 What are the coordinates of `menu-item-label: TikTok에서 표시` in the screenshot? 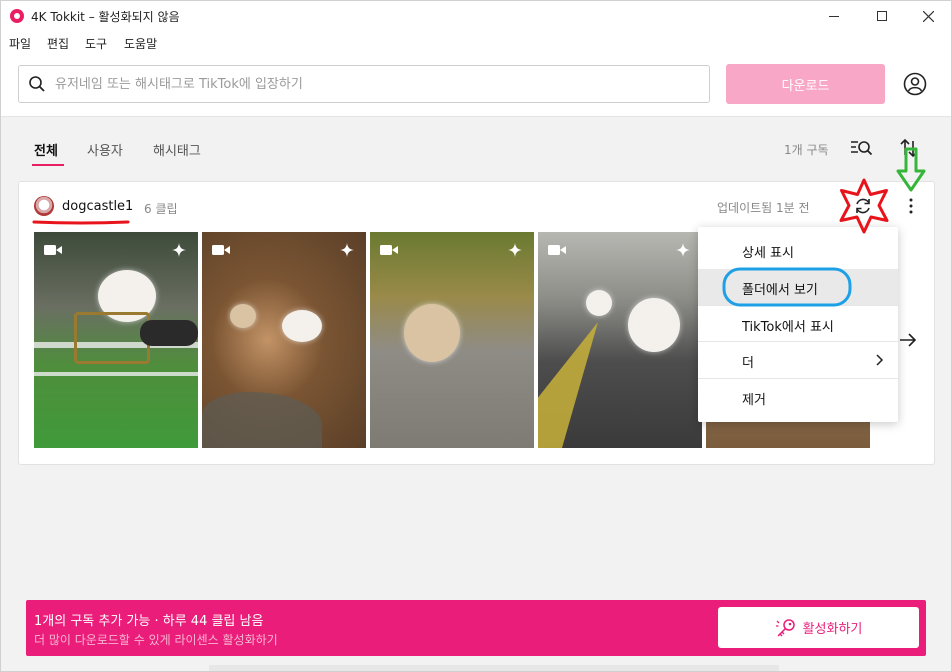 It's located at (788, 327).